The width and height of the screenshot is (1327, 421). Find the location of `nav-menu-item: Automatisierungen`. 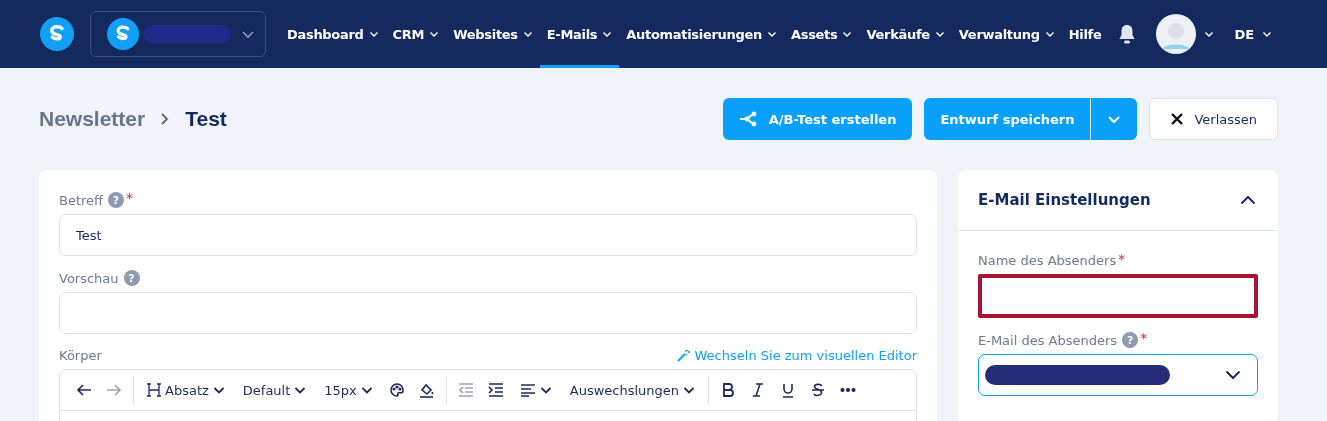

nav-menu-item: Automatisierungen is located at coordinates (701, 34).